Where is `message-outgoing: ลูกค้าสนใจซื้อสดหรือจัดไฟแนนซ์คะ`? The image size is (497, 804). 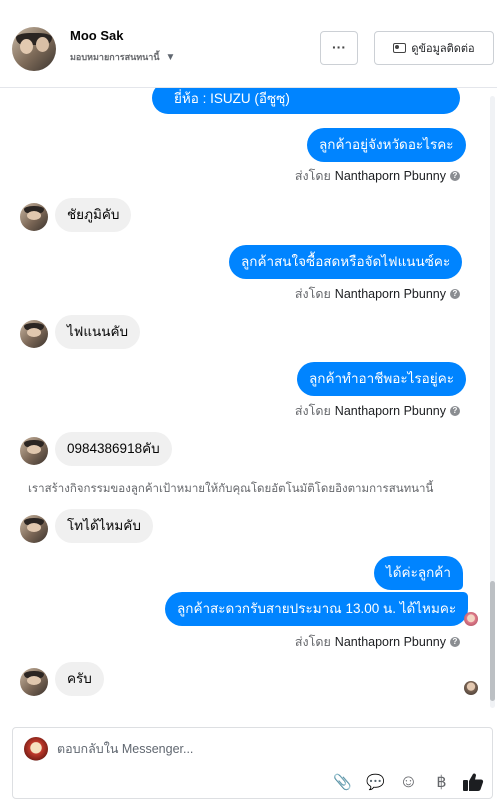 message-outgoing: ลูกค้าสนใจซื้อสดหรือจัดไฟแนนซ์คะ is located at coordinates (346, 262).